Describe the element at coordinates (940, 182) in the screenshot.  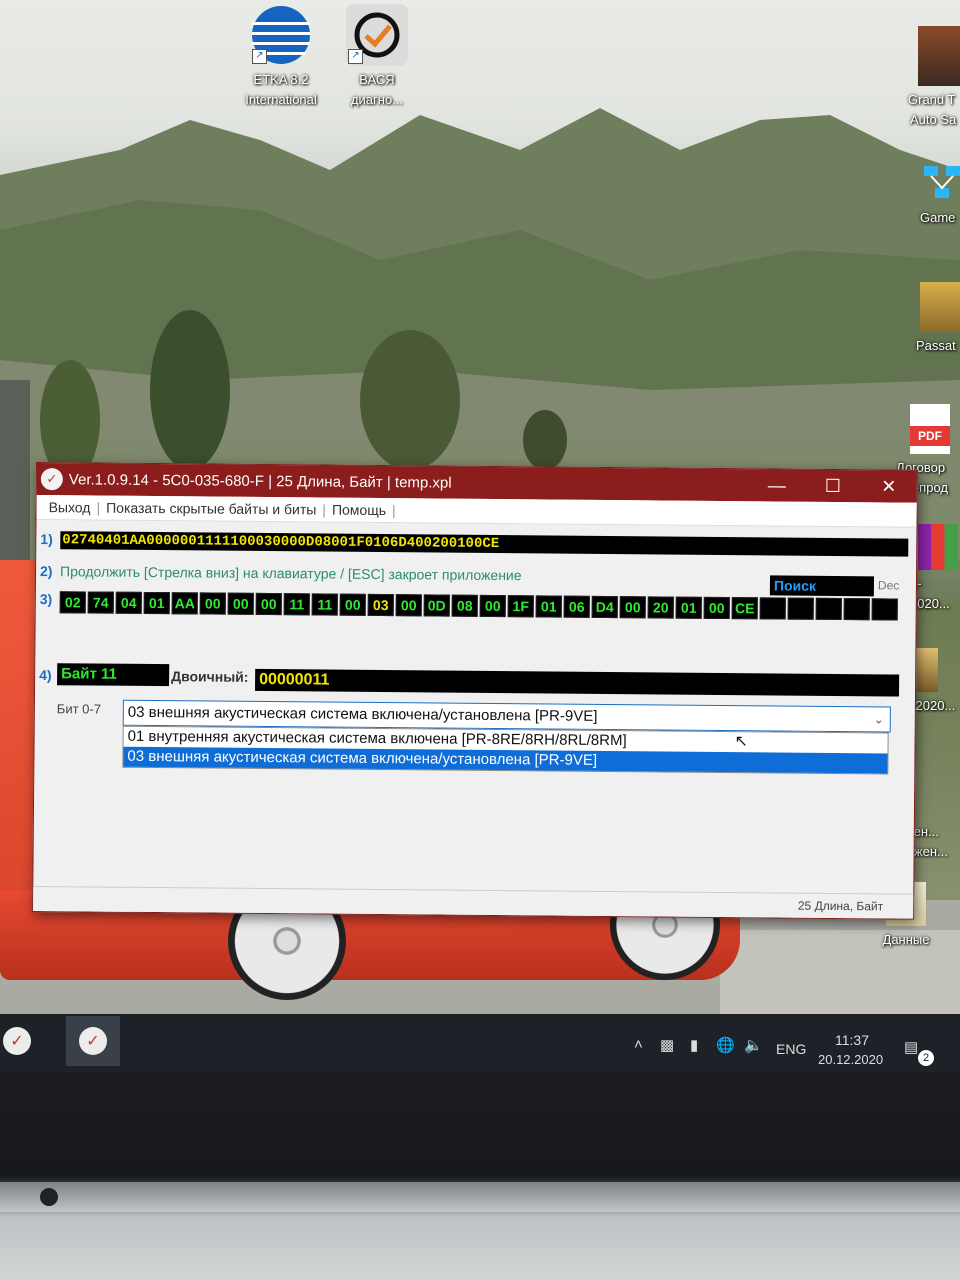
I see `network-icon` at that location.